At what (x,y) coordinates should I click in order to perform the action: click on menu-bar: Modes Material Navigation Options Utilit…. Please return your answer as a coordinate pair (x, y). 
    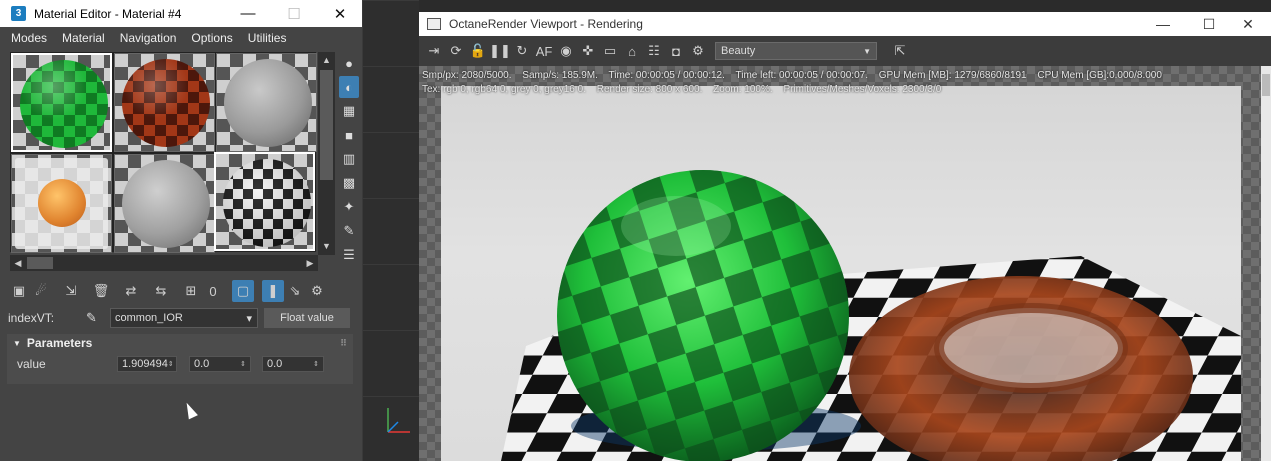
    Looking at the image, I should click on (181, 38).